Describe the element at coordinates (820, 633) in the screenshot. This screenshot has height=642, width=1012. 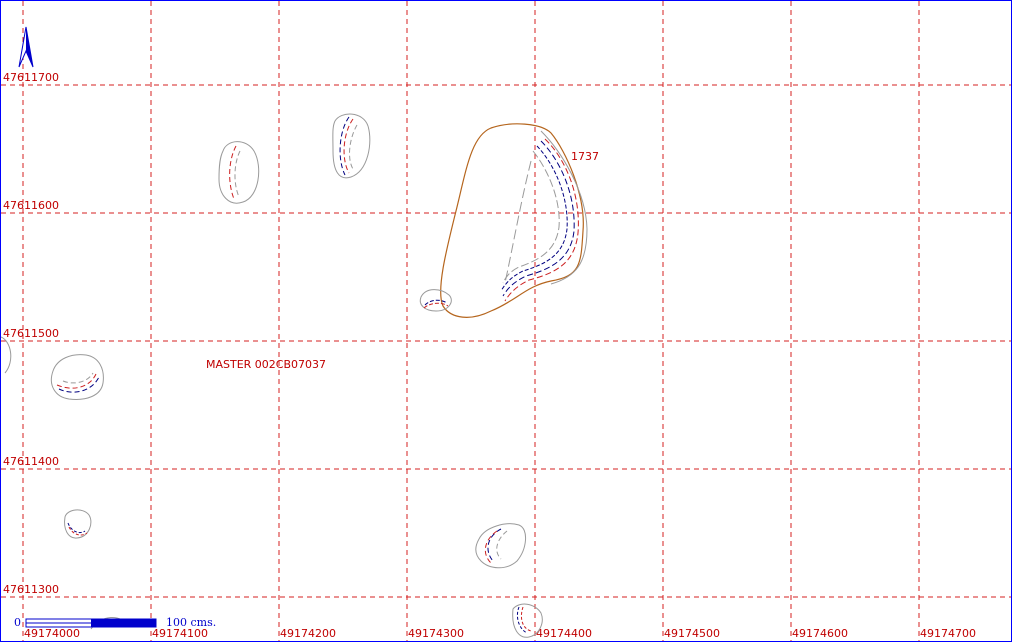
I see `x-label: 49174600` at that location.